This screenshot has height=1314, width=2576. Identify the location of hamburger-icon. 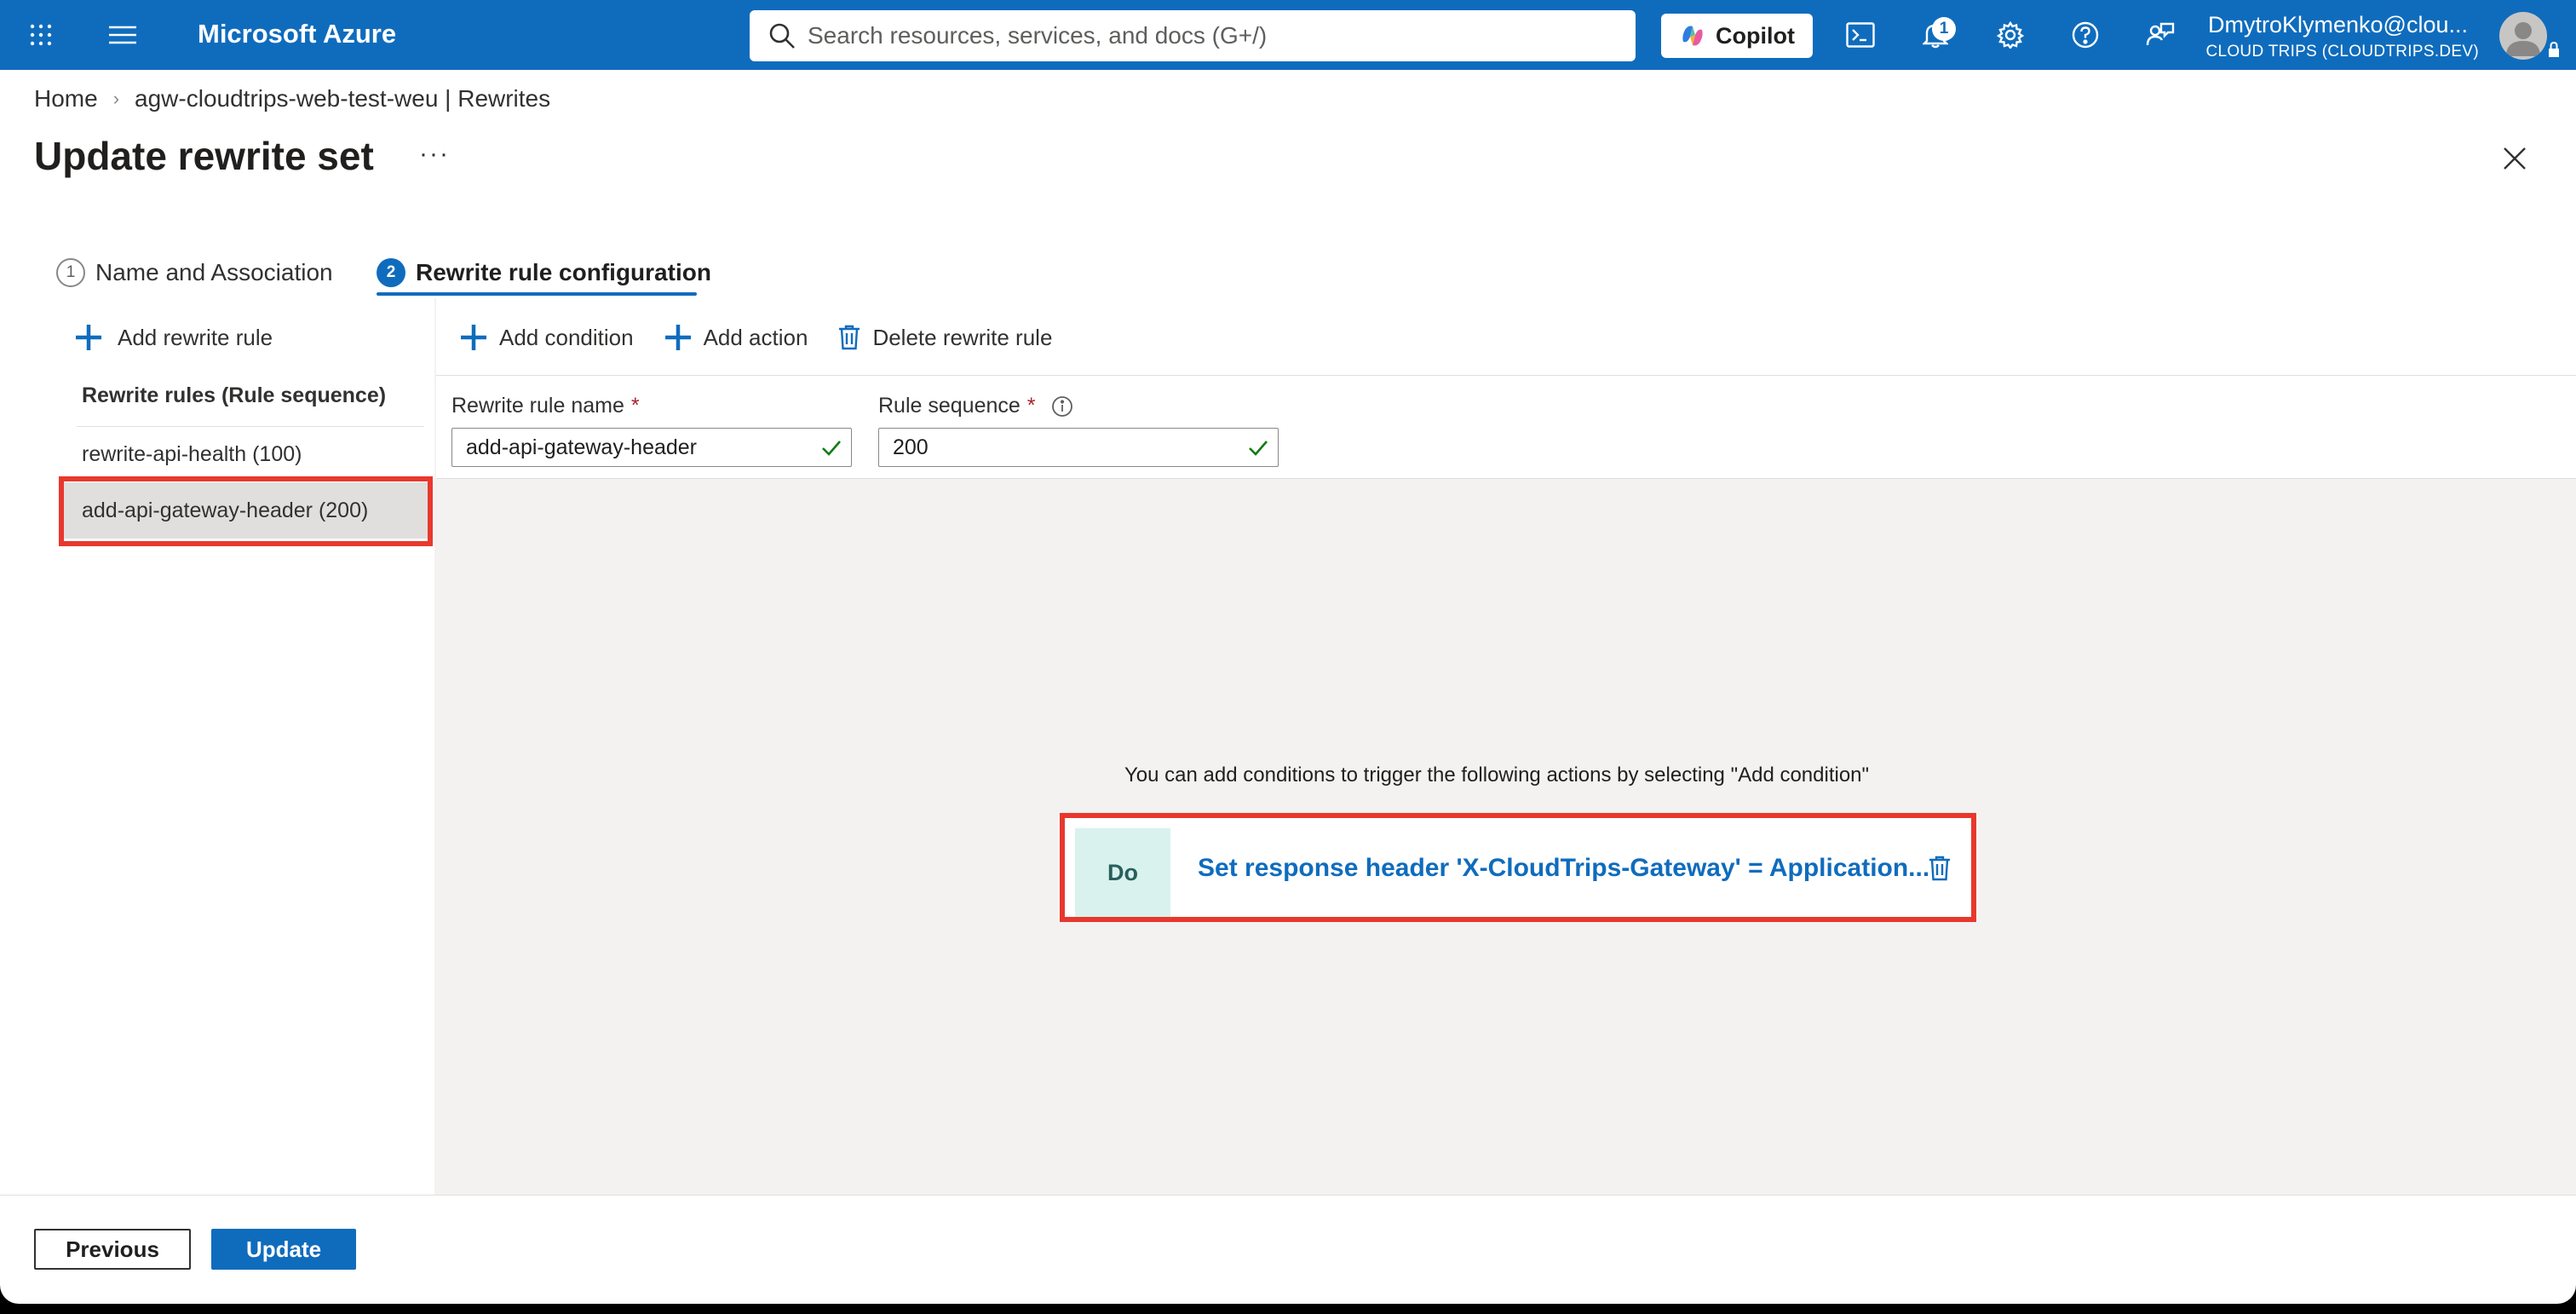
(123, 35).